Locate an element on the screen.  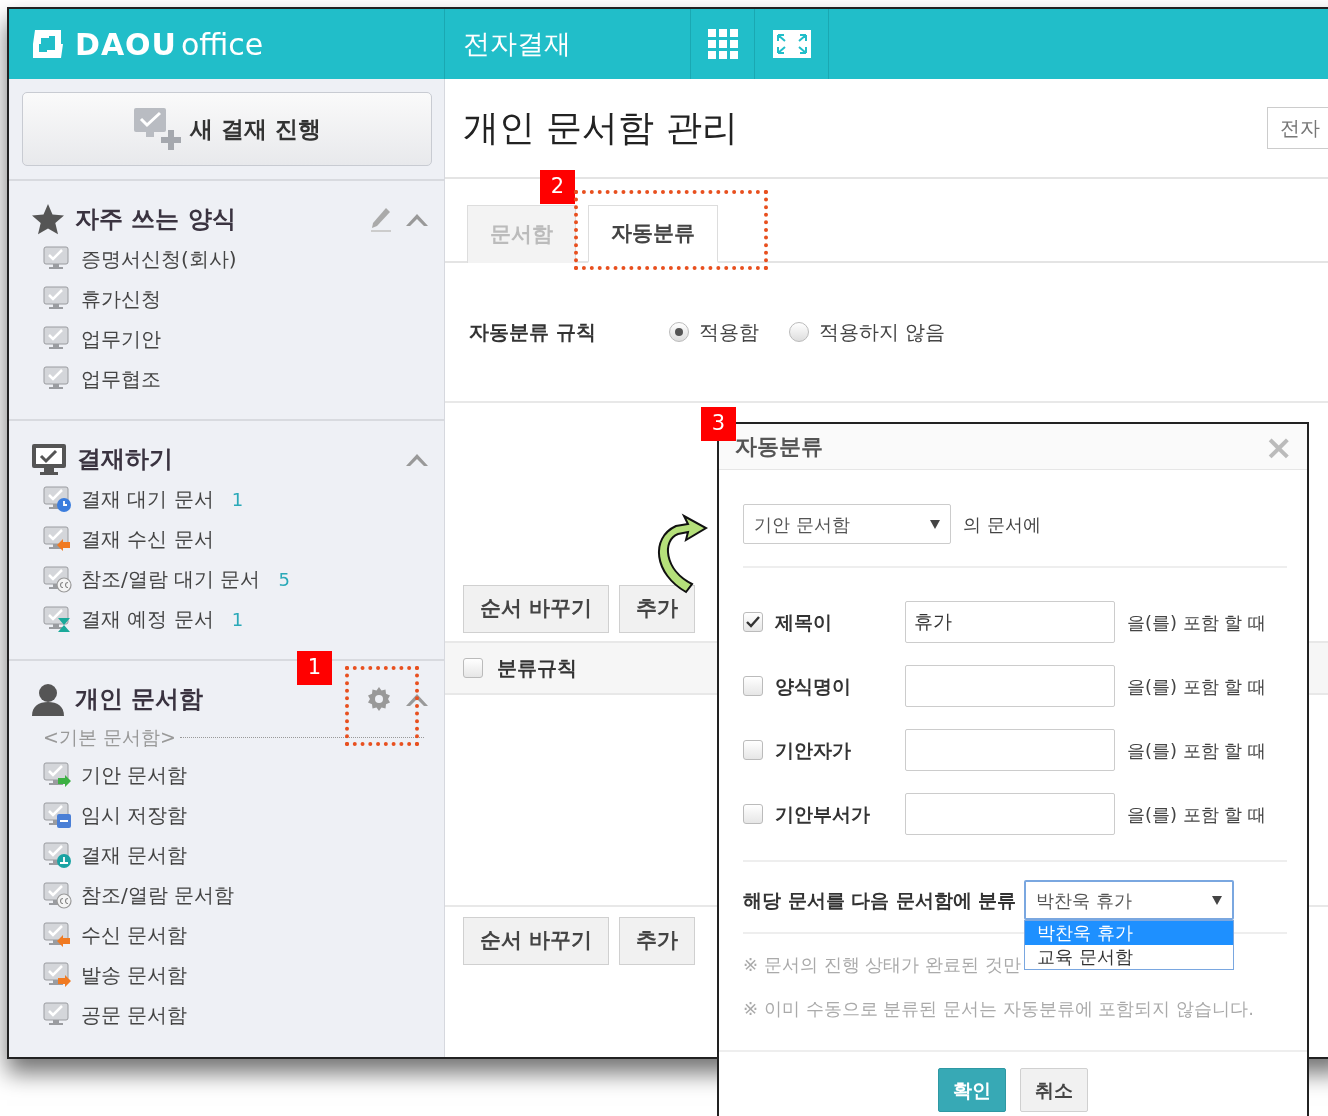
sidebar-item: 수신 문서함 is located at coordinates (134, 935).